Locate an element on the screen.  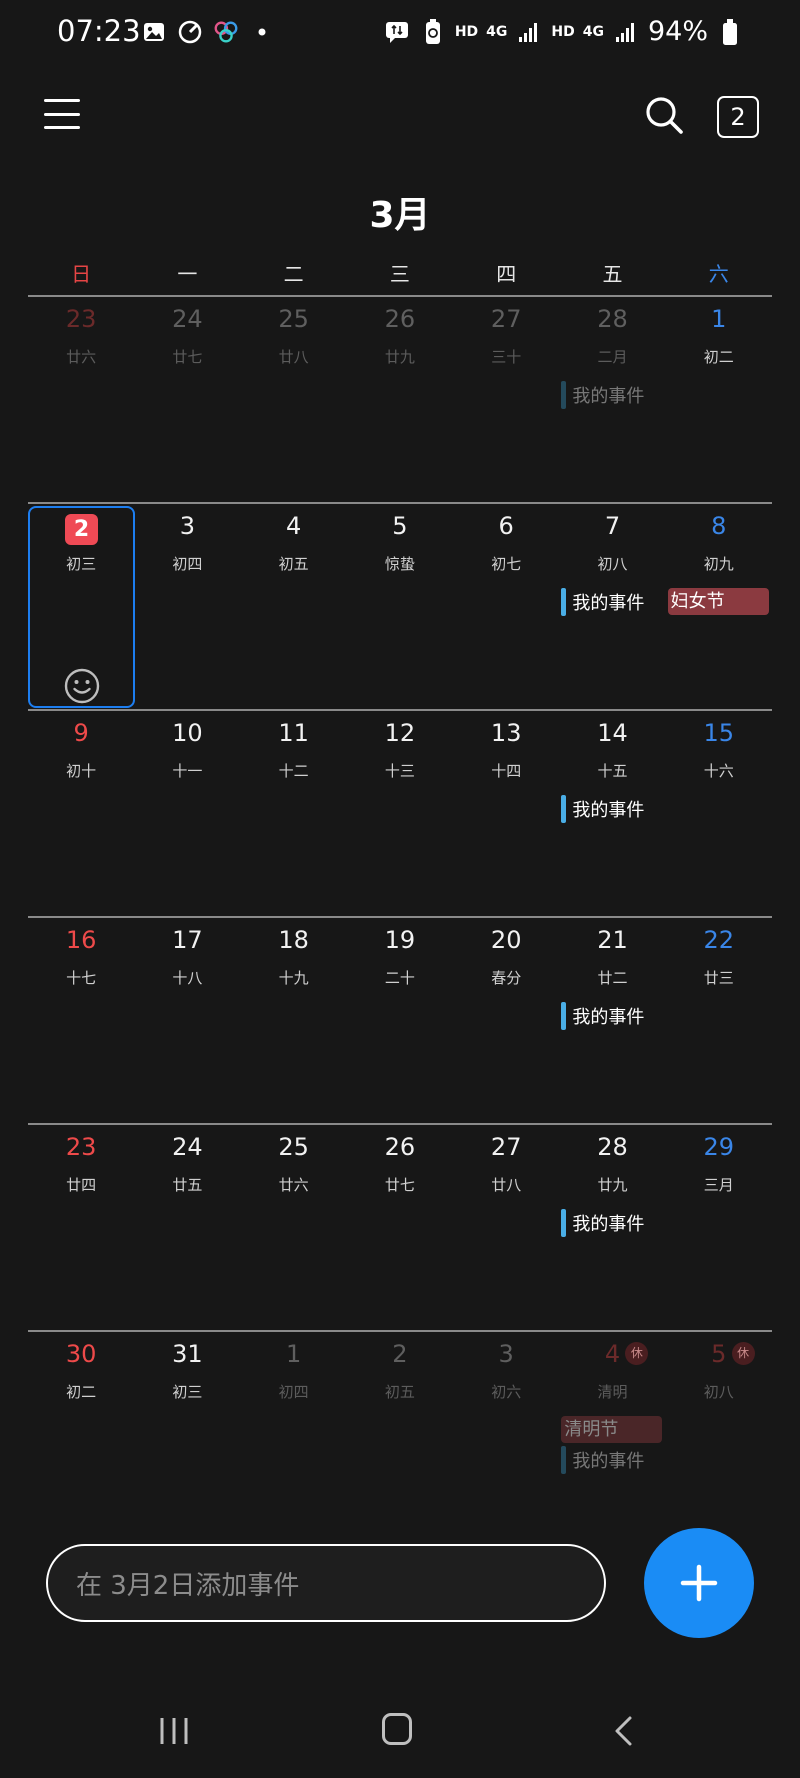
day-cell: 4 休 清明 清明节 我的事件 is located at coordinates (612, 1434).